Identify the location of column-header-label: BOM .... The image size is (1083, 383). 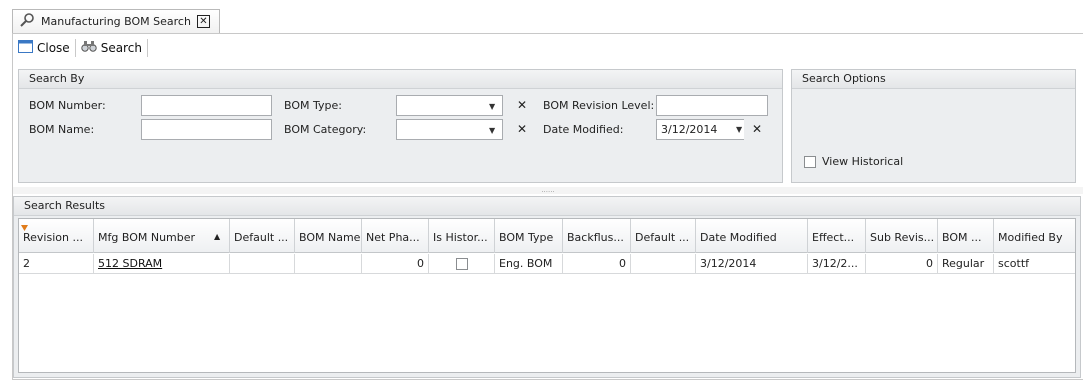
(962, 237).